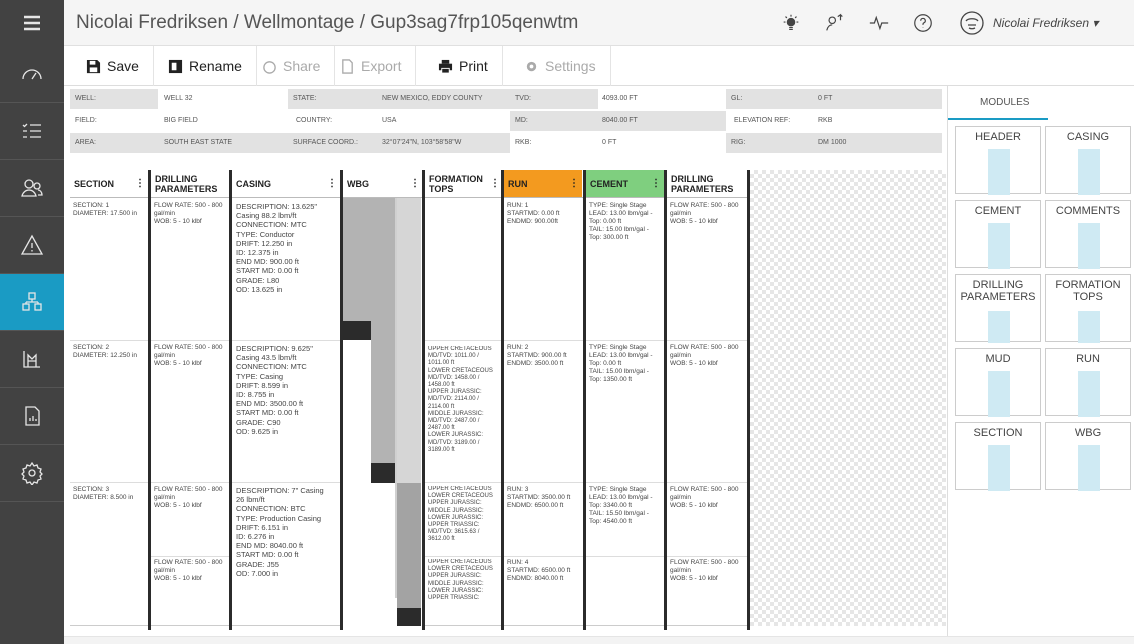  Describe the element at coordinates (473, 66) in the screenshot. I see `print-label: Print` at that location.